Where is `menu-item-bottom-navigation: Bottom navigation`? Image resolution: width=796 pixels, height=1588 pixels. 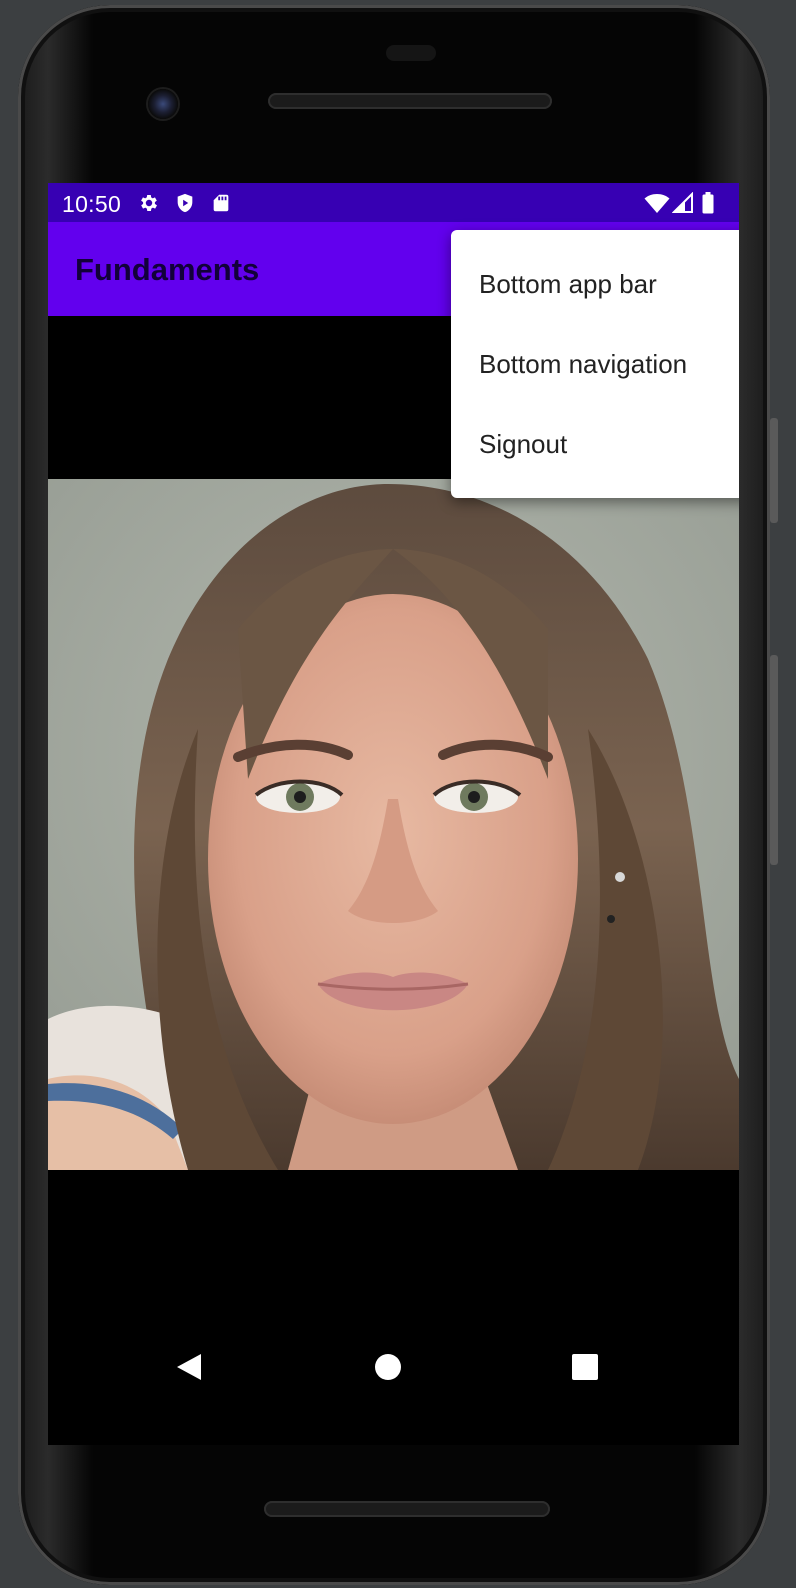 menu-item-bottom-navigation: Bottom navigation is located at coordinates (595, 364).